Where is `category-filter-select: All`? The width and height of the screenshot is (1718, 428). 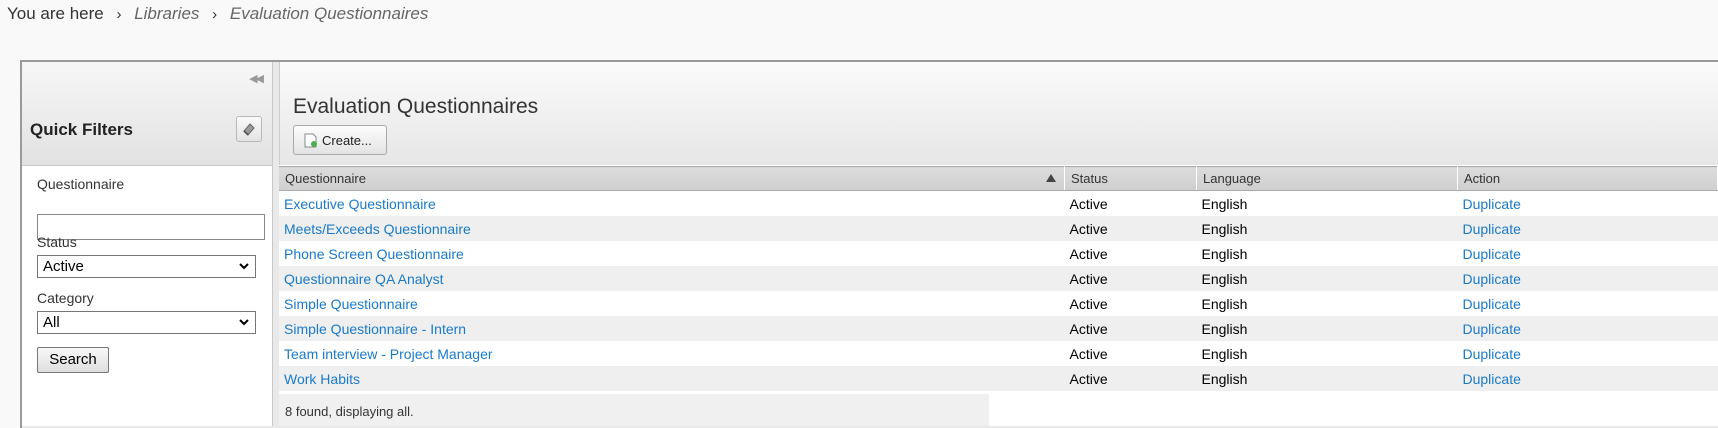
category-filter-select: All is located at coordinates (146, 322).